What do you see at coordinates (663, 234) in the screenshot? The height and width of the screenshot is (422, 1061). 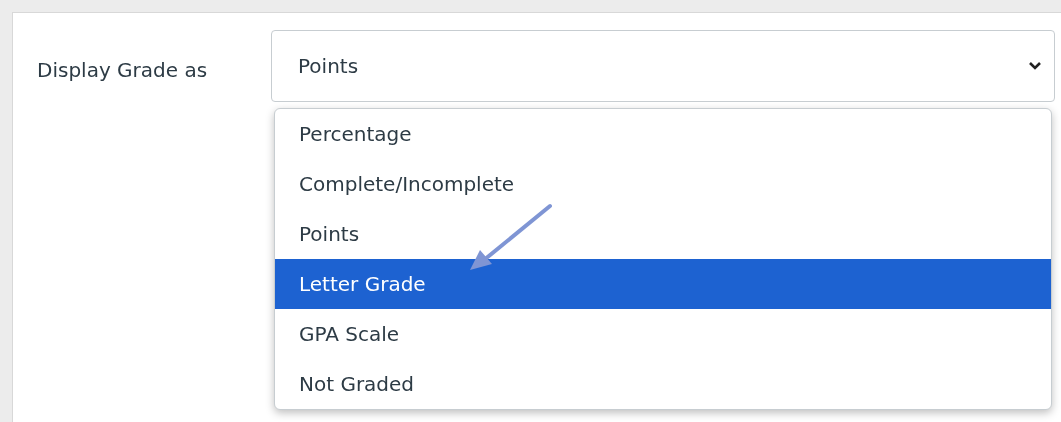 I see `dropdown-option: Points` at bounding box center [663, 234].